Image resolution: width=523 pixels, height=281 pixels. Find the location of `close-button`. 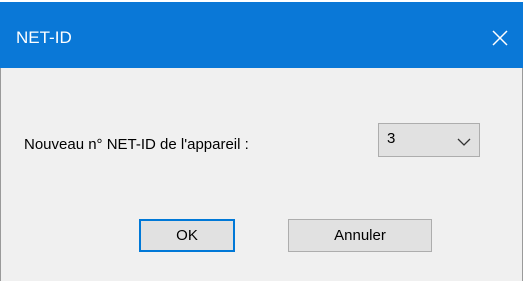

close-button is located at coordinates (500, 38).